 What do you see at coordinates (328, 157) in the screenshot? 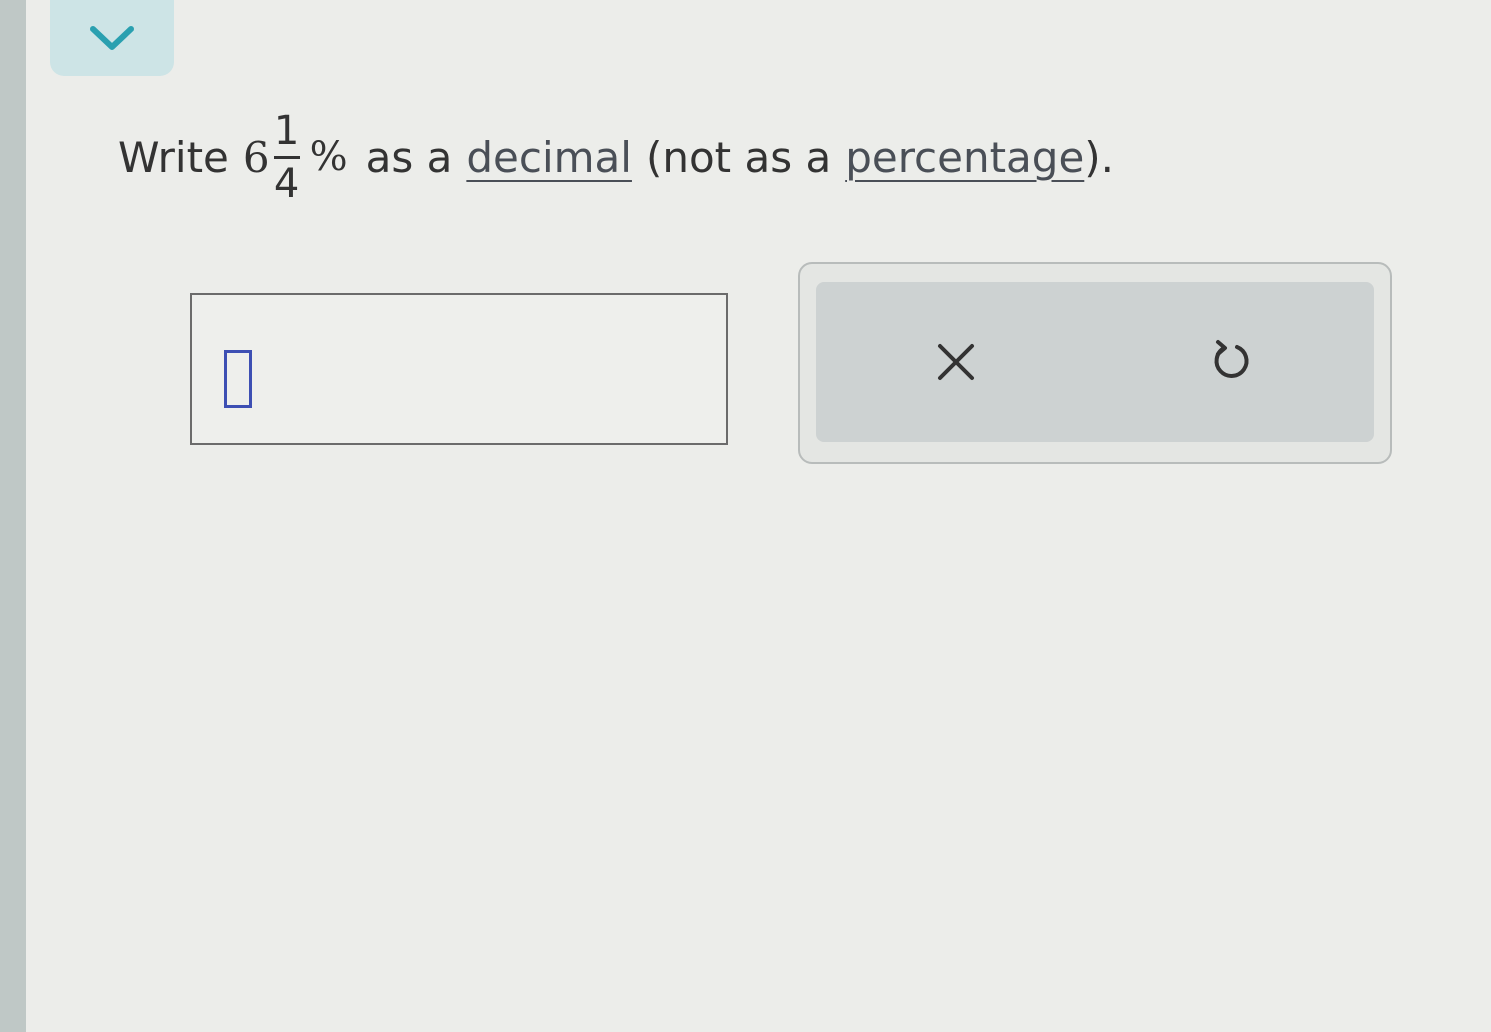
I see `percent-sign: %` at bounding box center [328, 157].